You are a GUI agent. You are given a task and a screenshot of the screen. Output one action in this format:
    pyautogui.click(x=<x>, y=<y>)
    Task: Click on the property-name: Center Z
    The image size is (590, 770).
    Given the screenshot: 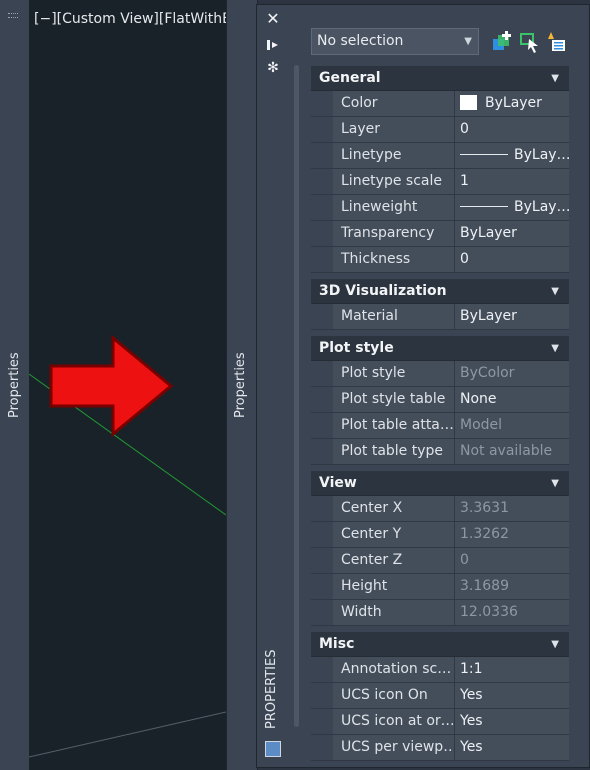 What is the action you would take?
    pyautogui.click(x=394, y=560)
    